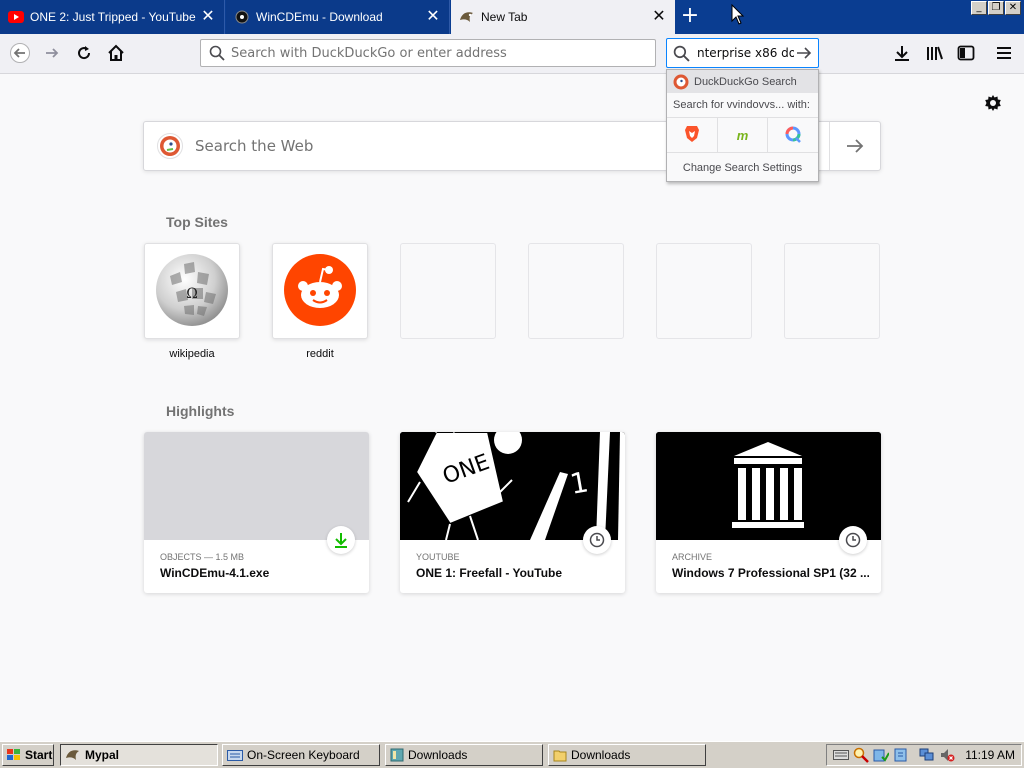 This screenshot has height=768, width=1024. I want to click on restore-button: ❐, so click(996, 8).